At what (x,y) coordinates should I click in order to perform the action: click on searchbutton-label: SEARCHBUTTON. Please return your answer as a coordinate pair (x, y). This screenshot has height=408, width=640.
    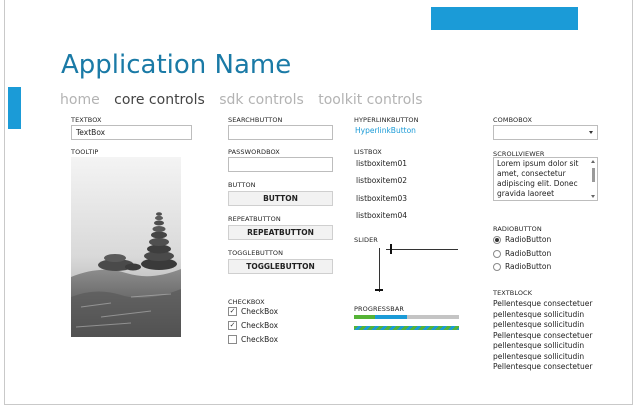
    Looking at the image, I should click on (255, 120).